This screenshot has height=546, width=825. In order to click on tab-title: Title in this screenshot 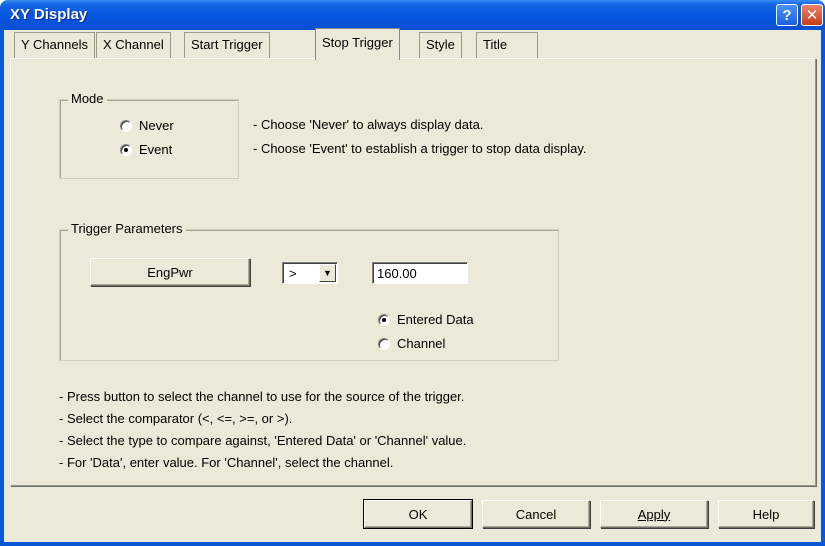, I will do `click(507, 45)`.